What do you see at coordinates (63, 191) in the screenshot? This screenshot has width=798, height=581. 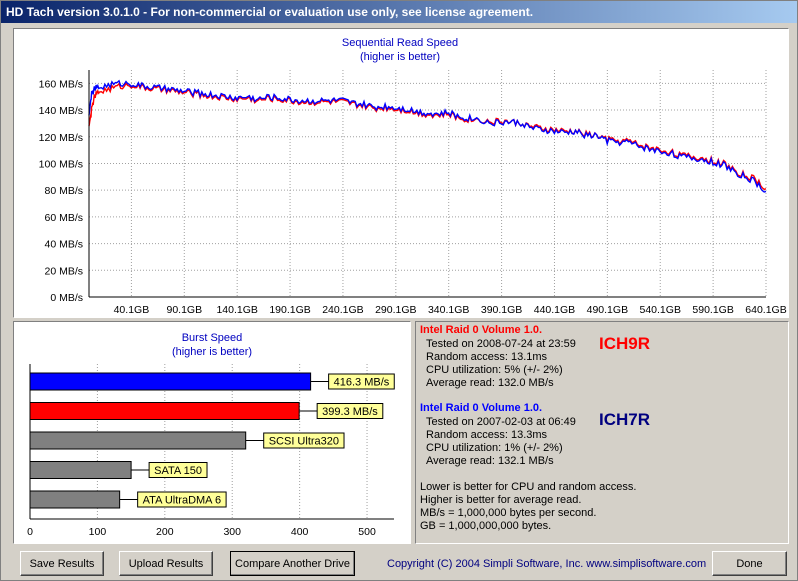 I see `read-y-tick-label: 80 MB/s` at bounding box center [63, 191].